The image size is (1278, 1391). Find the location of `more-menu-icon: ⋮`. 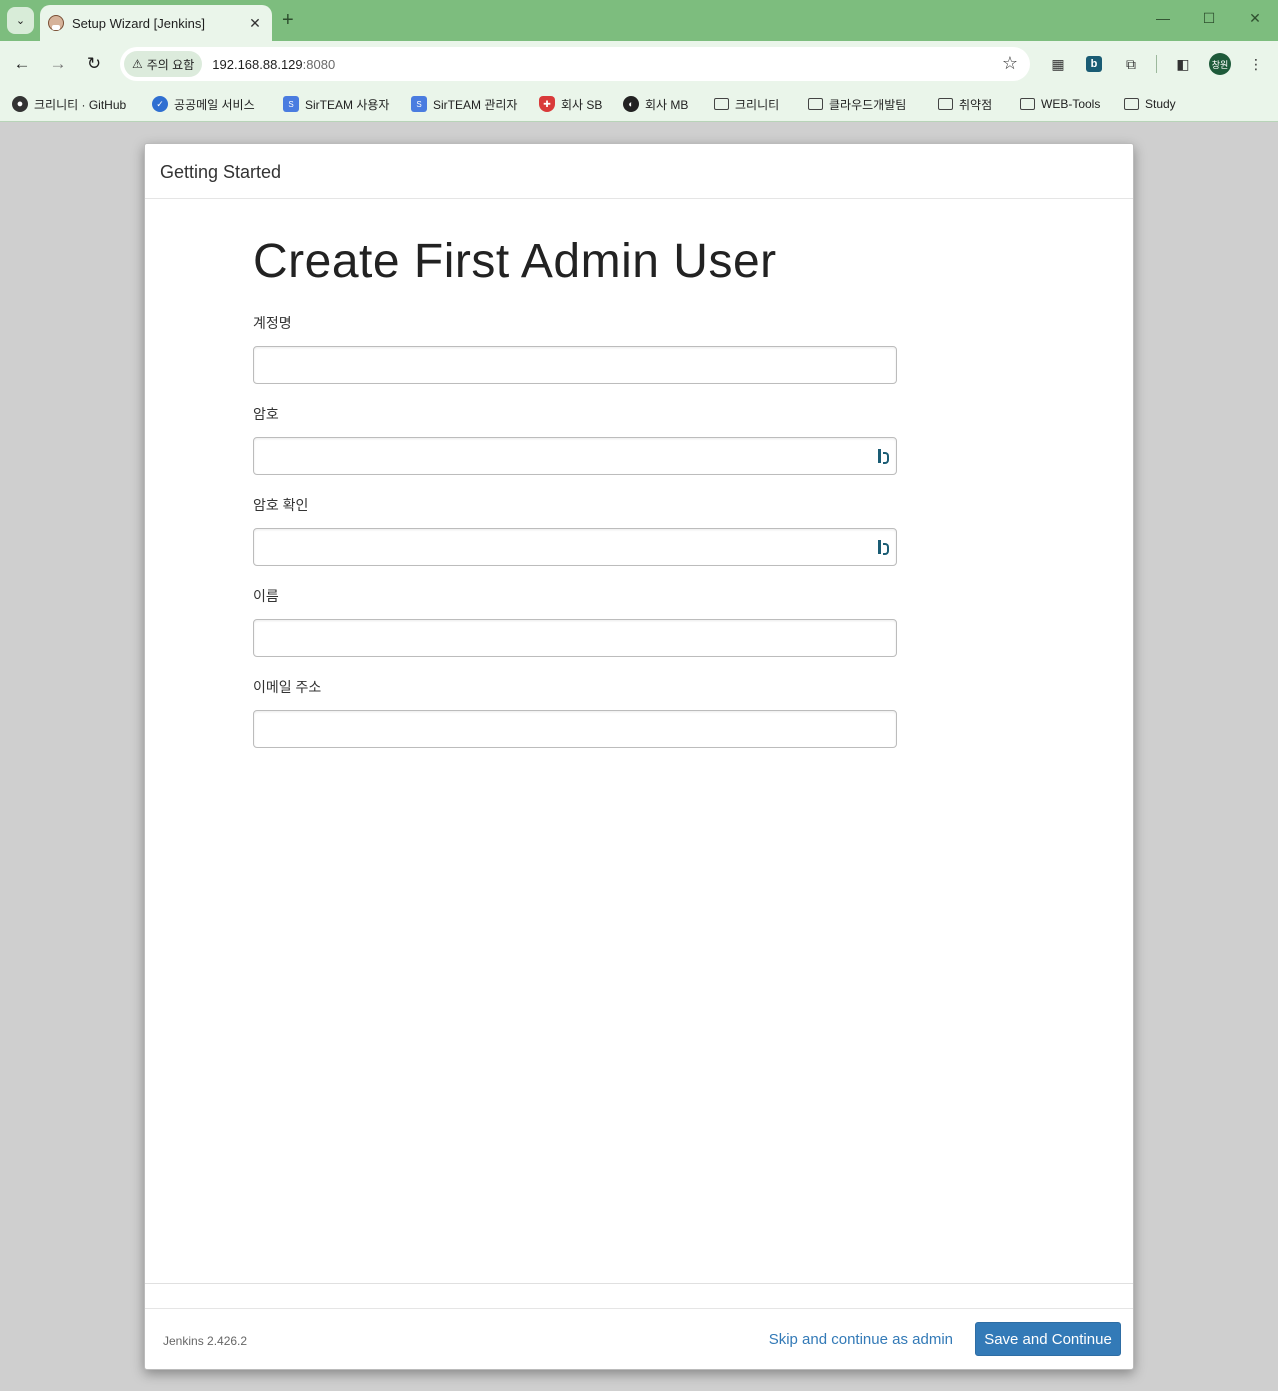

more-menu-icon: ⋮ is located at coordinates (1256, 64).